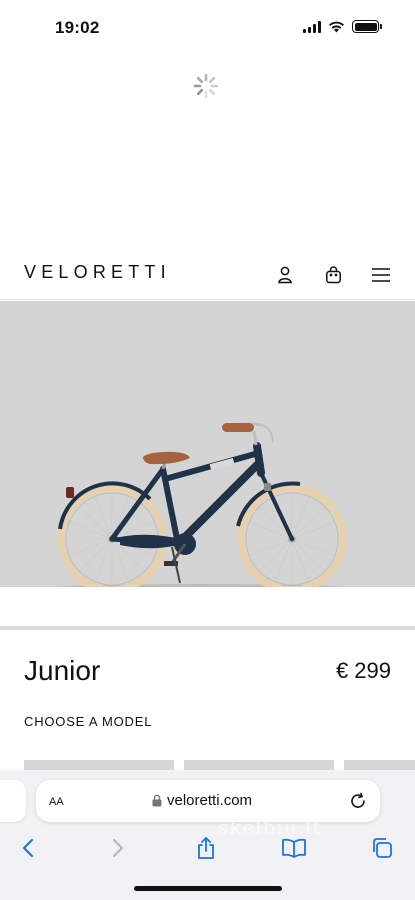  Describe the element at coordinates (207, 628) in the screenshot. I see `section-divider` at that location.